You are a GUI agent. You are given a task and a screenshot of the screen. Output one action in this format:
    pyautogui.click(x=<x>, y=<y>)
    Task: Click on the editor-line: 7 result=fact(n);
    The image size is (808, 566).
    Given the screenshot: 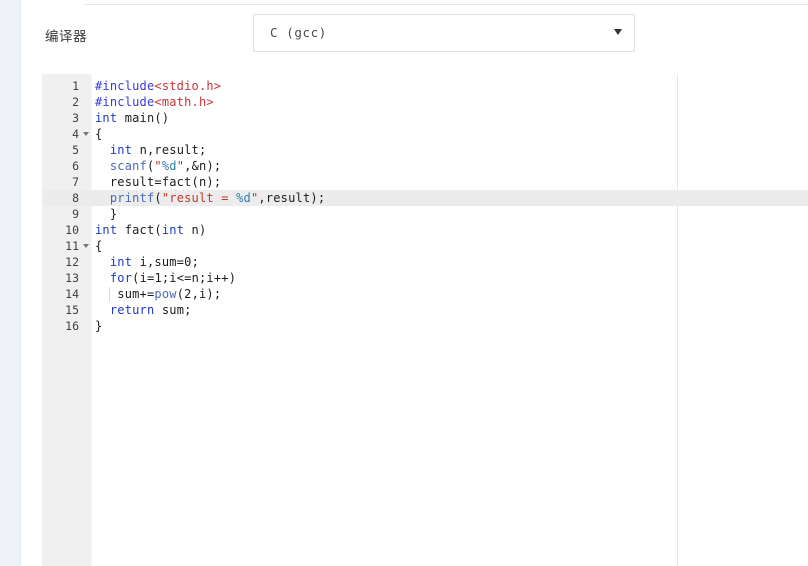 What is the action you would take?
    pyautogui.click(x=425, y=182)
    